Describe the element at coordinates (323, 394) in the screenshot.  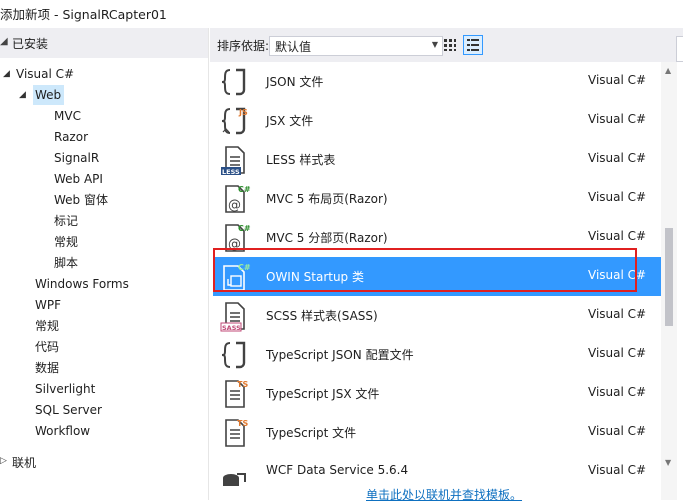
I see `template-name: TypeScript JSX 文件` at that location.